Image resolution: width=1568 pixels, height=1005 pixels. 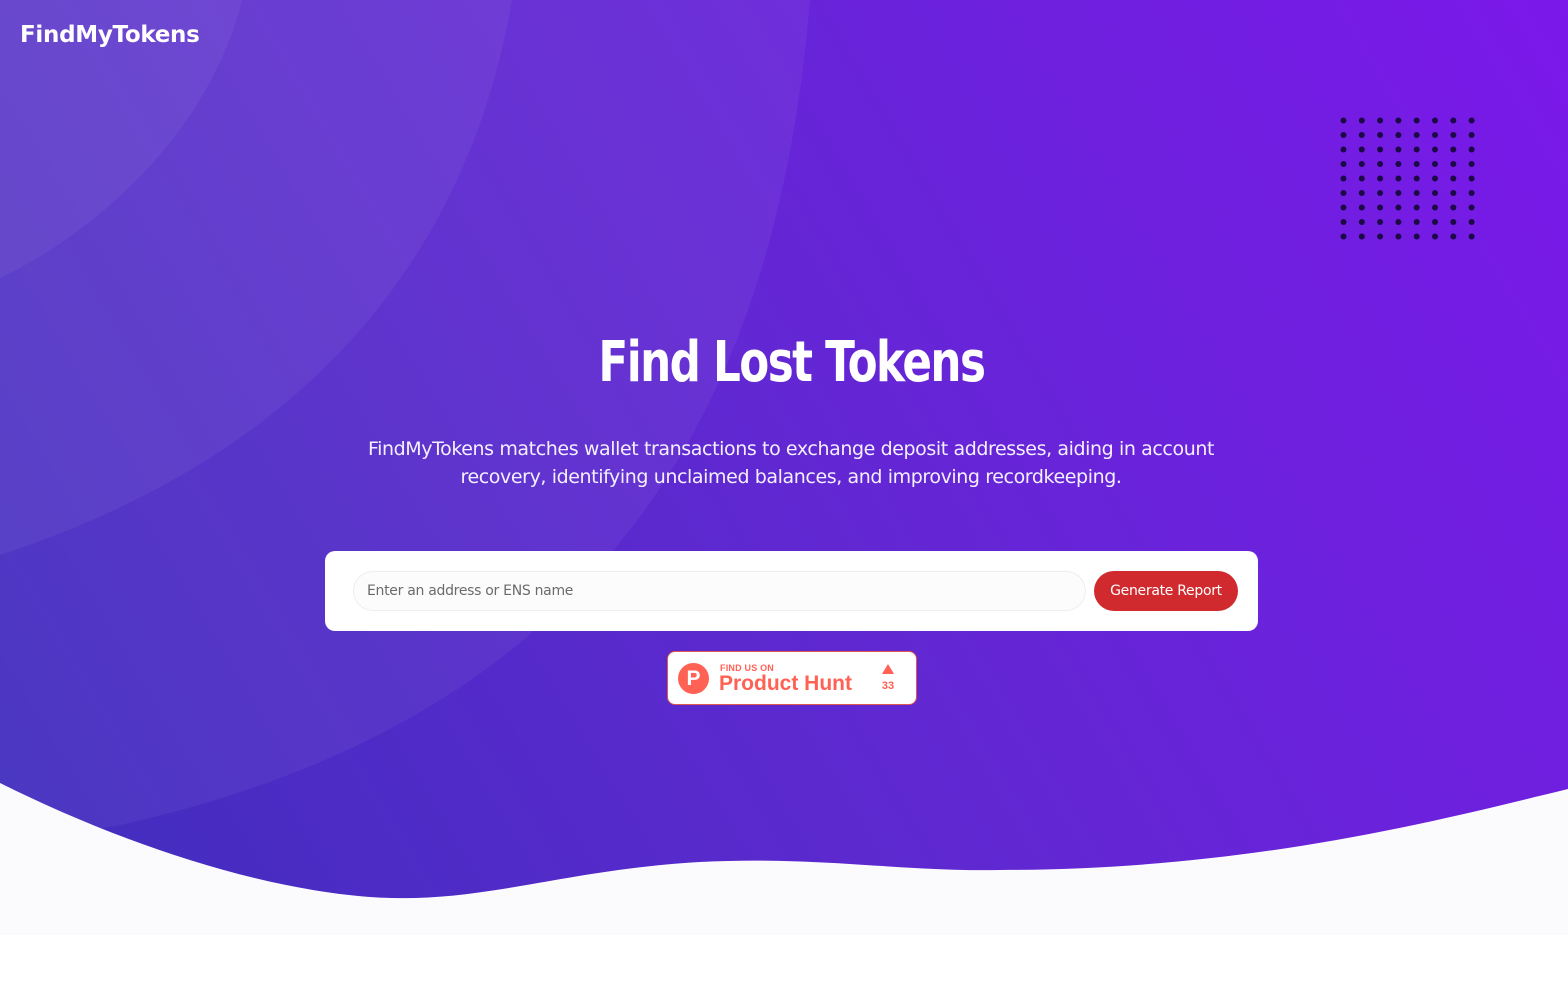 I want to click on address-search-input, so click(x=719, y=591).